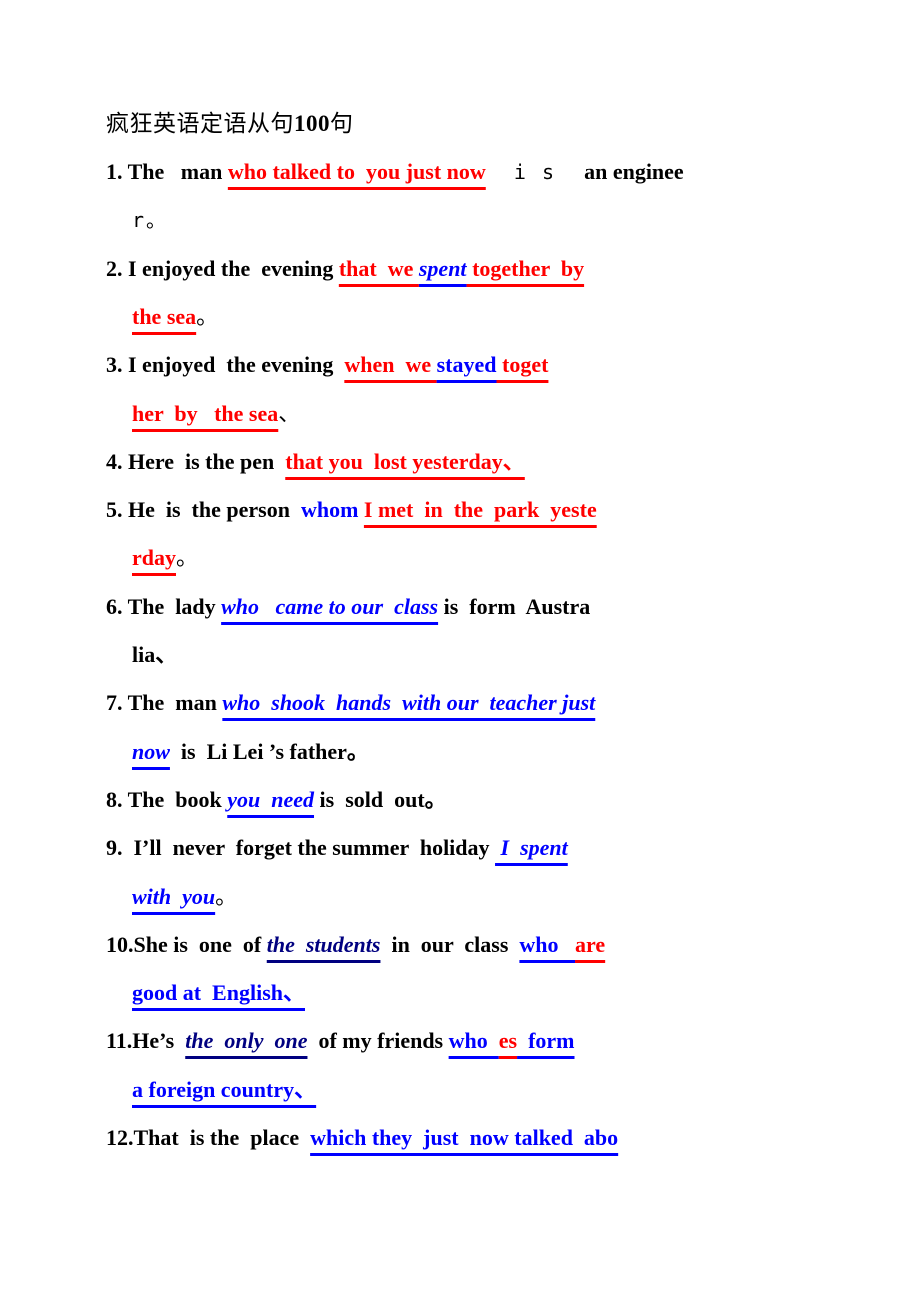  I want to click on sentence-continuation: the sea。, so click(175, 317).